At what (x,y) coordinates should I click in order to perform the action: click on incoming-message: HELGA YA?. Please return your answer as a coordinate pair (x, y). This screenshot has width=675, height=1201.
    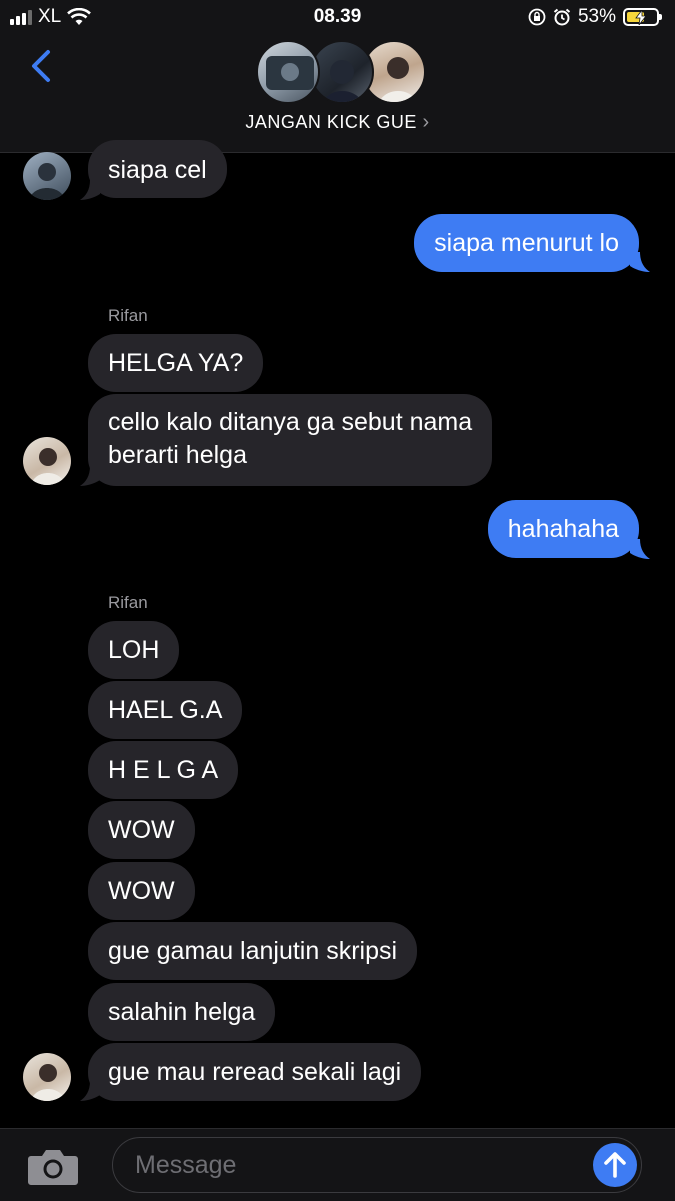
    Looking at the image, I should click on (176, 363).